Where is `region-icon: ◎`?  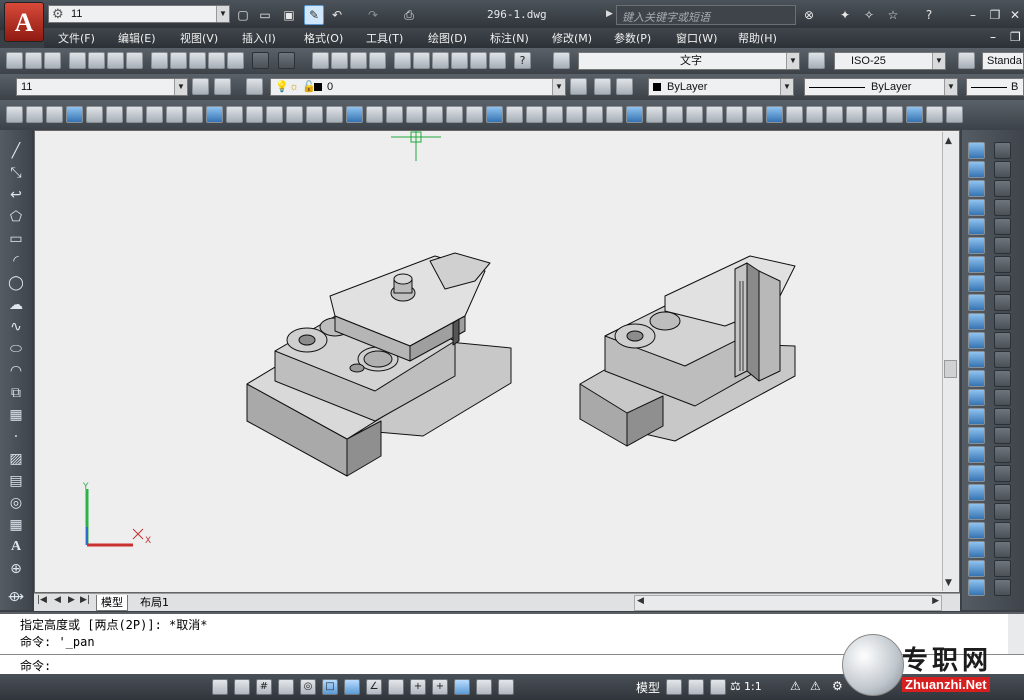
region-icon: ◎ is located at coordinates (16, 503).